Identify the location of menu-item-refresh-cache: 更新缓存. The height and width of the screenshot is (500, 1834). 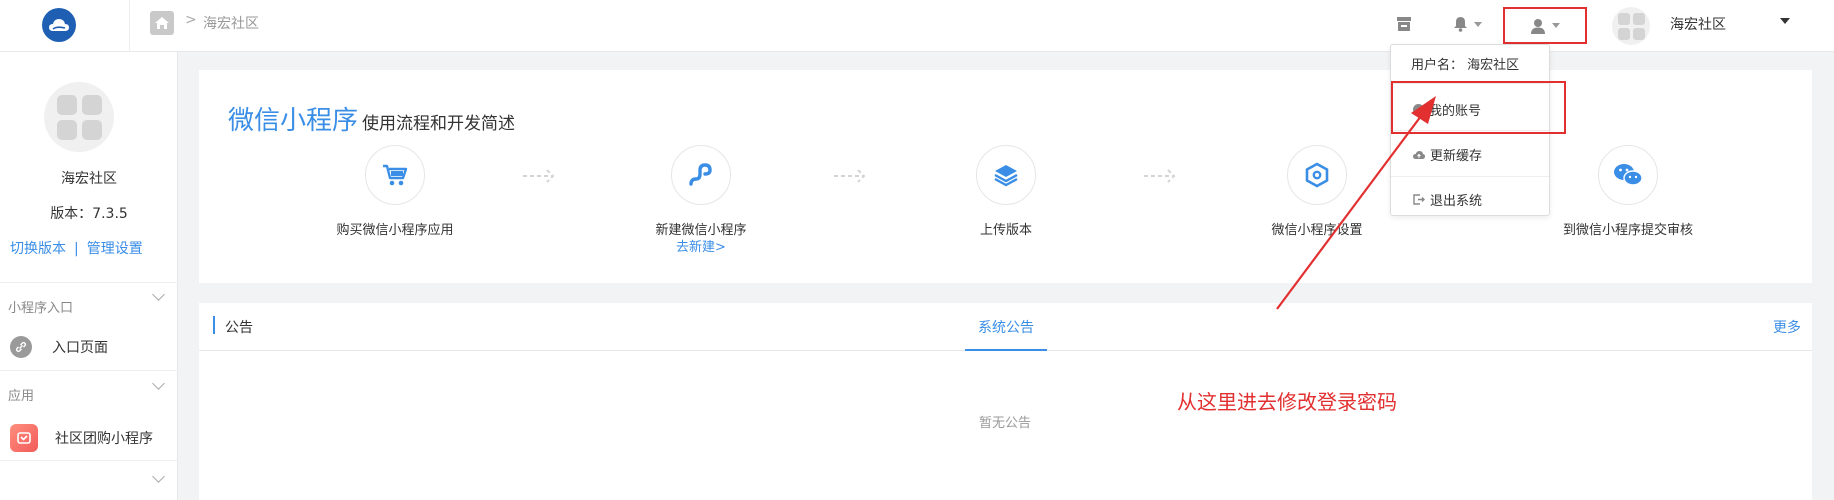
(1470, 154).